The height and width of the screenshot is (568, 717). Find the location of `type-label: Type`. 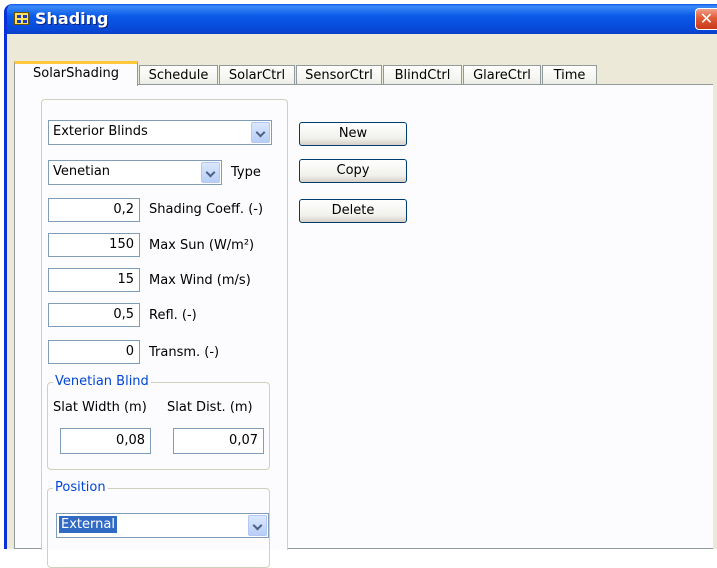

type-label: Type is located at coordinates (246, 172).